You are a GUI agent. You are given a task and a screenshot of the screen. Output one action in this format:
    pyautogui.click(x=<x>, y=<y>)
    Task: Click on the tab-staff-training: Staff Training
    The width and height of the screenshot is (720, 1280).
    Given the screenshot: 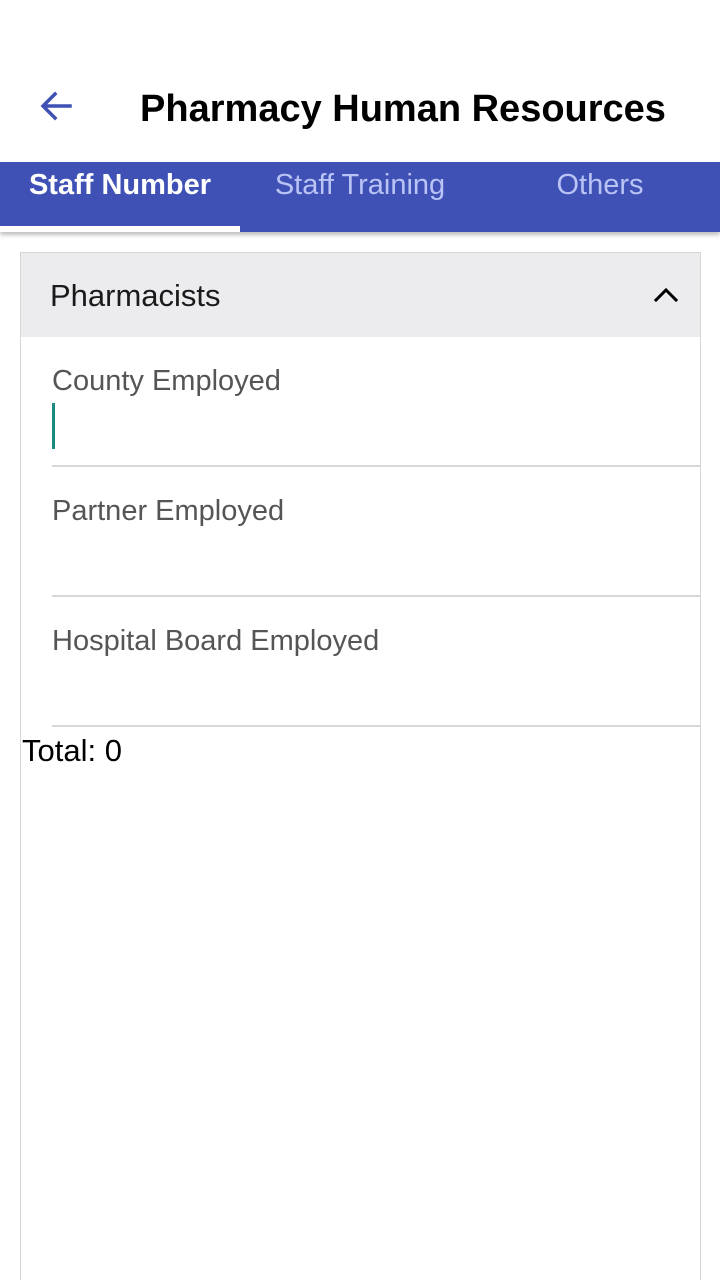 What is the action you would take?
    pyautogui.click(x=360, y=197)
    